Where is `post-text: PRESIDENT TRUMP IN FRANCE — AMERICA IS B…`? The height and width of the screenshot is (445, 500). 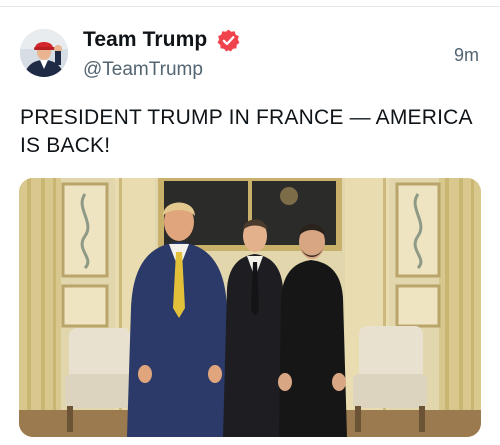 post-text: PRESIDENT TRUMP IN FRANCE — AMERICA IS B… is located at coordinates (246, 131).